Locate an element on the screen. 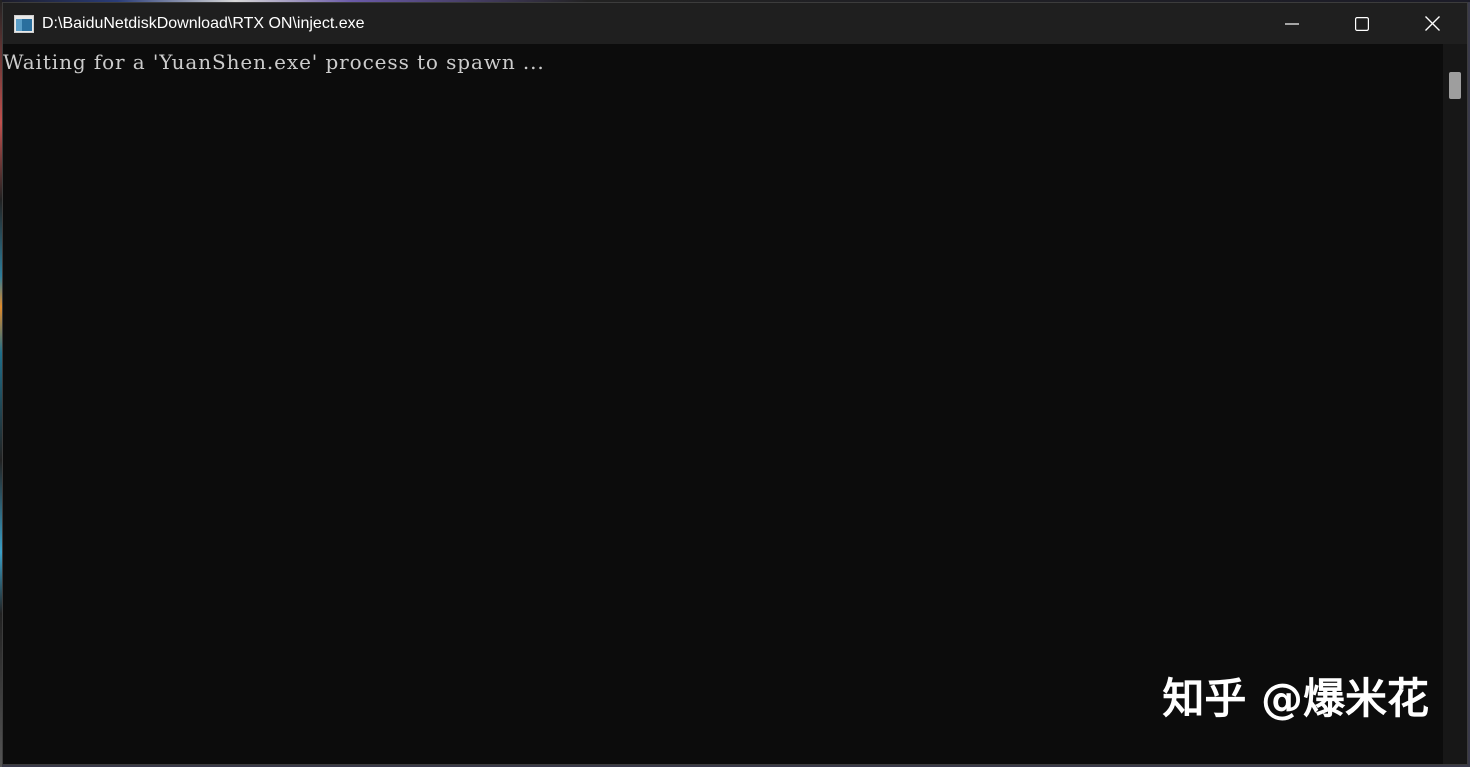 Image resolution: width=1470 pixels, height=767 pixels. console-window-icon is located at coordinates (24, 24).